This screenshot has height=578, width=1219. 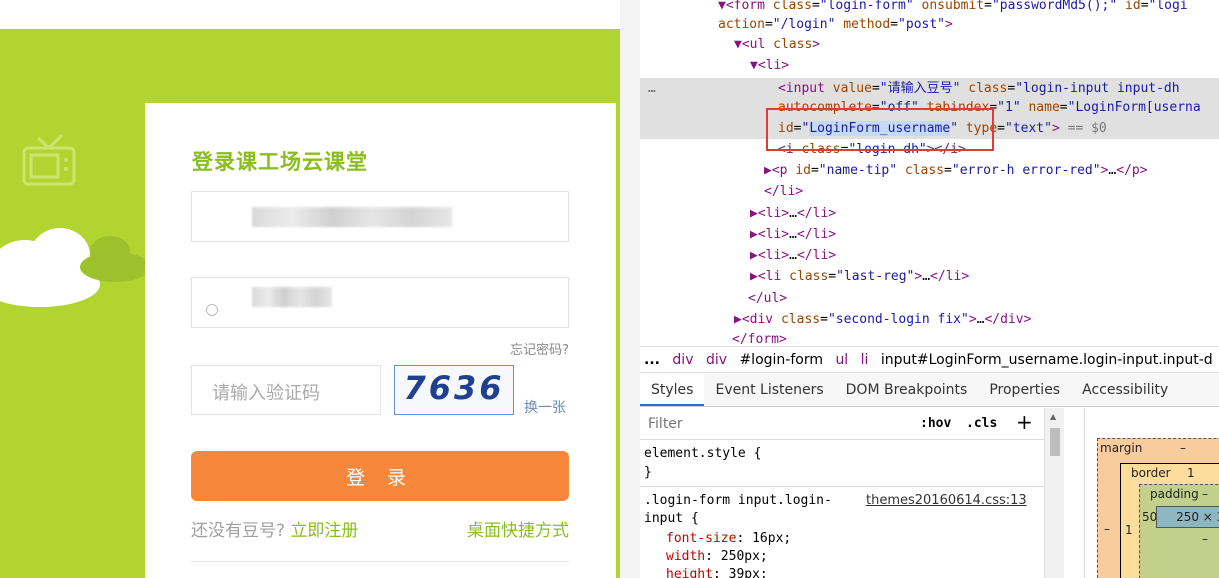 I want to click on scrollbar: ▲, so click(x=1054, y=493).